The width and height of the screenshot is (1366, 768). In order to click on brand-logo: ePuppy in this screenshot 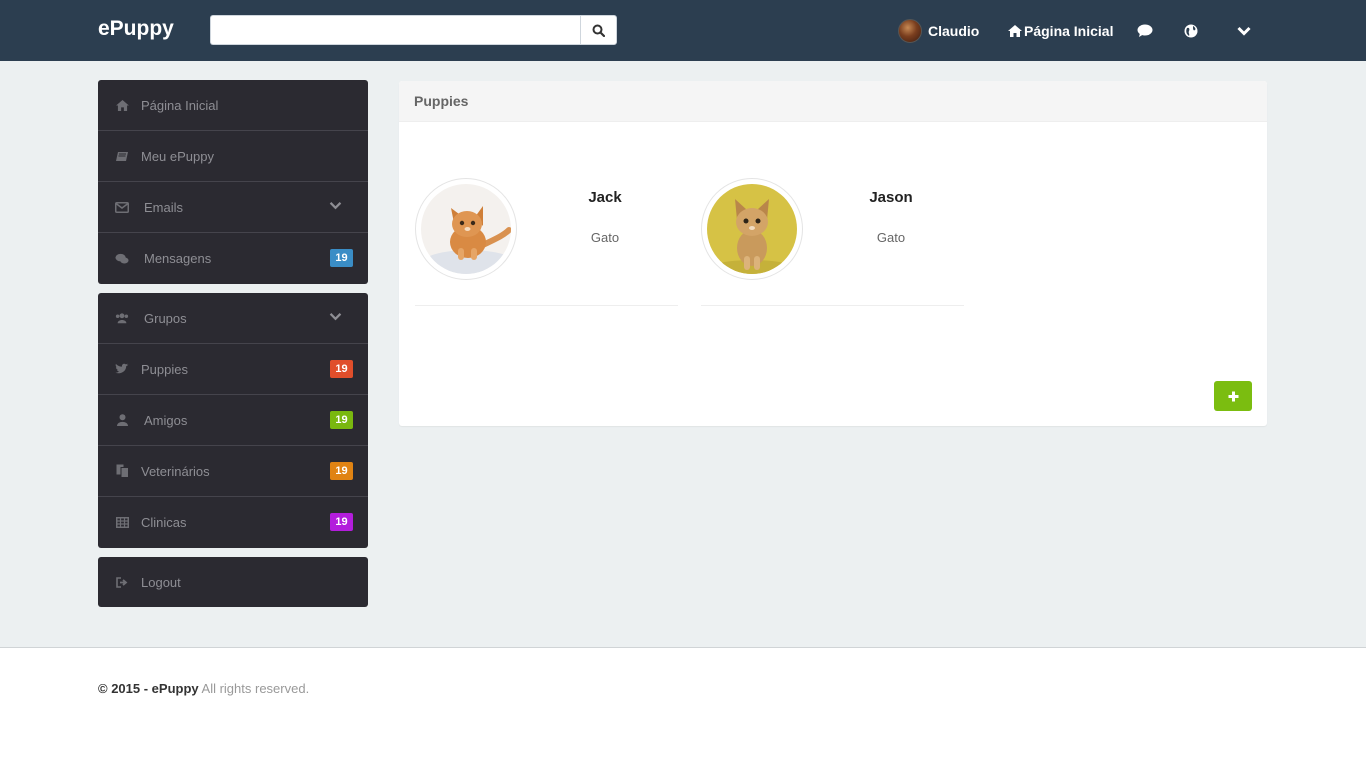, I will do `click(136, 29)`.